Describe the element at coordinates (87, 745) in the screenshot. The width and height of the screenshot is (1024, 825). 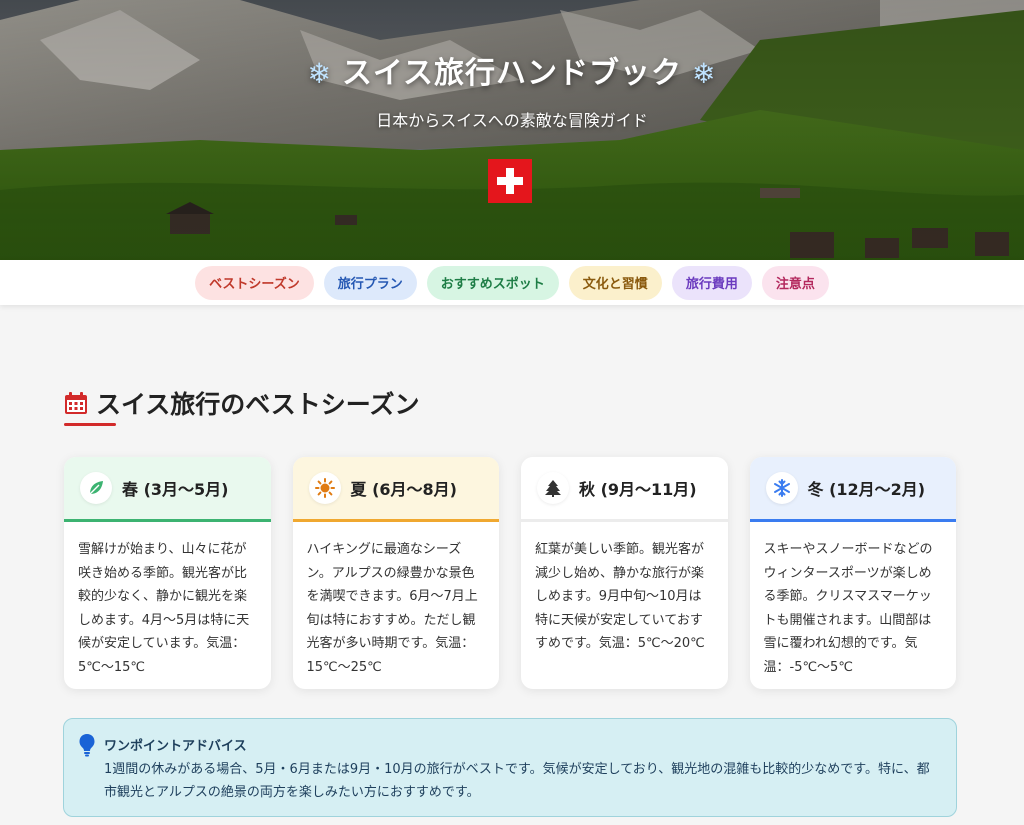
I see `lightbulb-icon` at that location.